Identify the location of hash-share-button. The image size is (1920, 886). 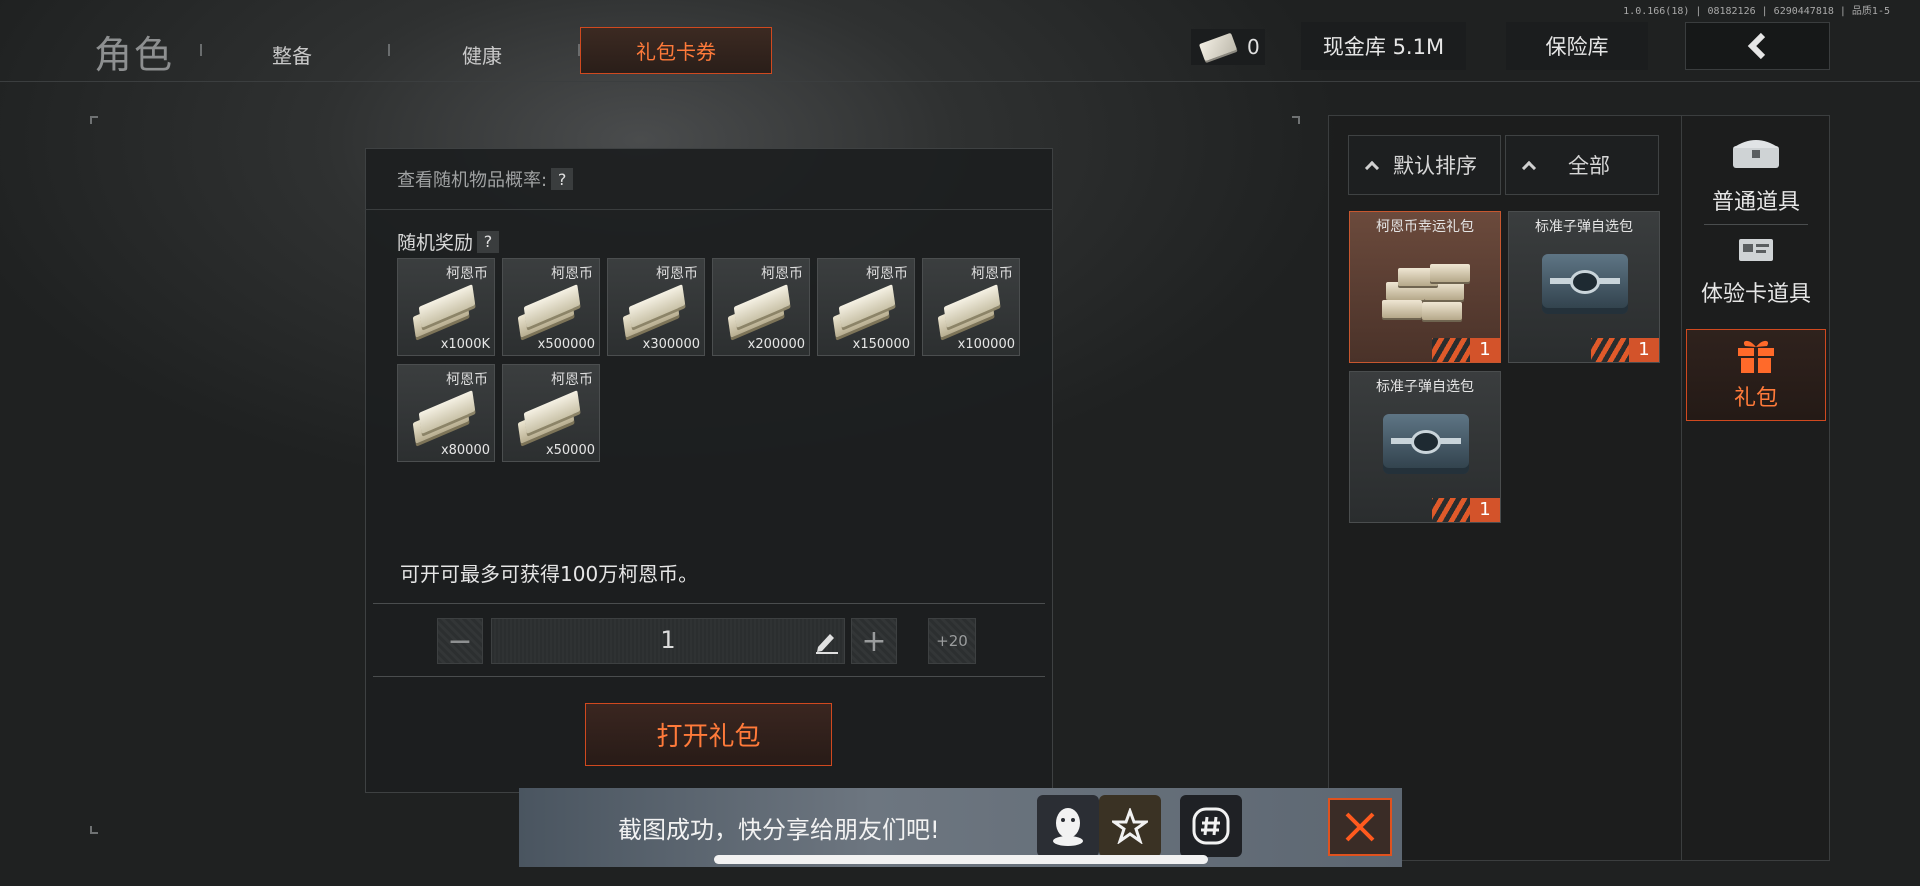
(1211, 826).